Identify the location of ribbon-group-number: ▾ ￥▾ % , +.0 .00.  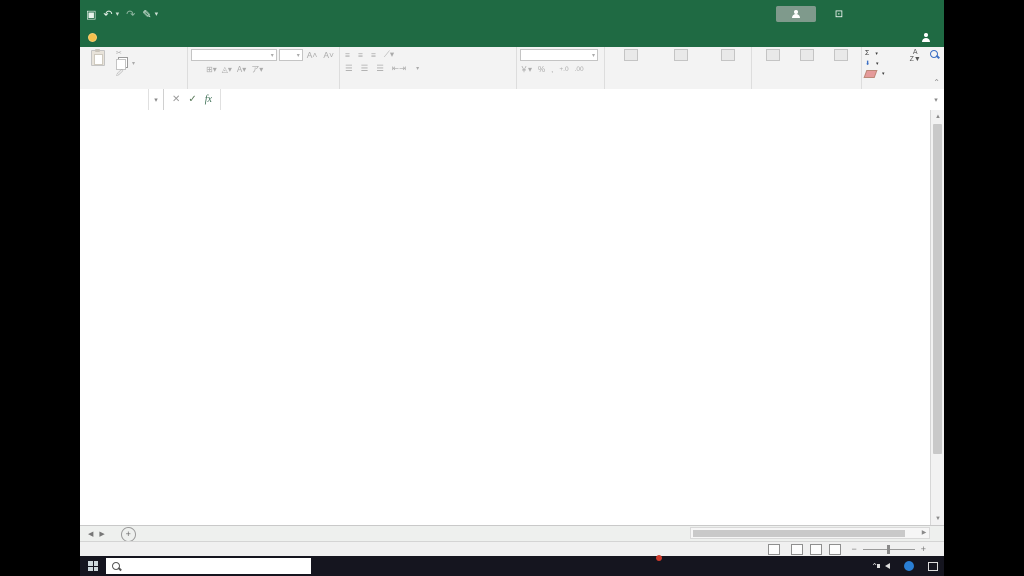
(561, 68).